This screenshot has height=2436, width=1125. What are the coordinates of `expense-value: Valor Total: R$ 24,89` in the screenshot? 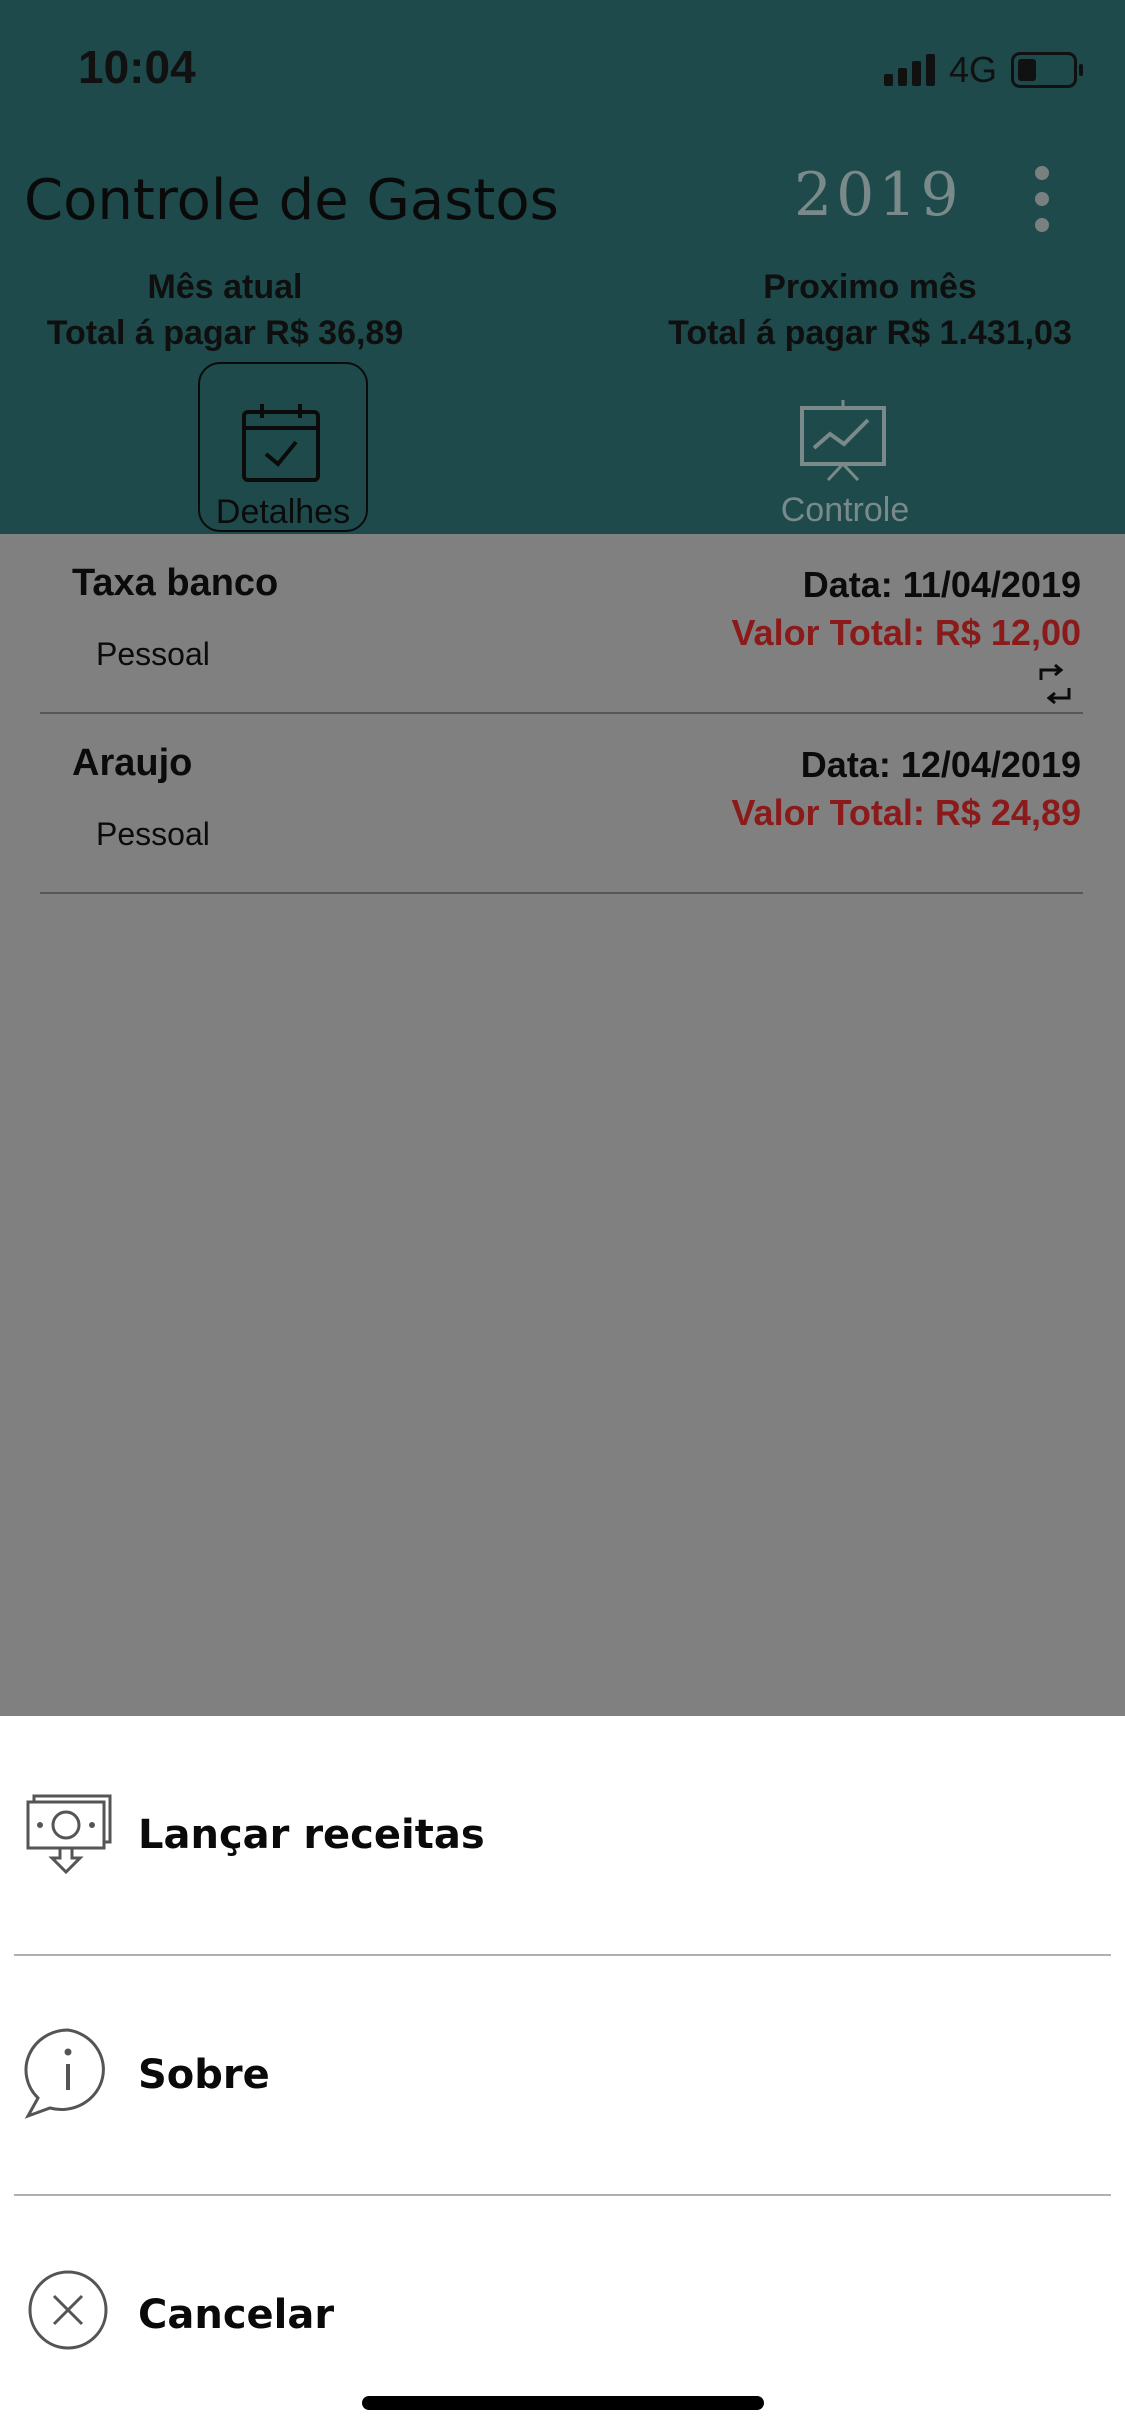 It's located at (906, 812).